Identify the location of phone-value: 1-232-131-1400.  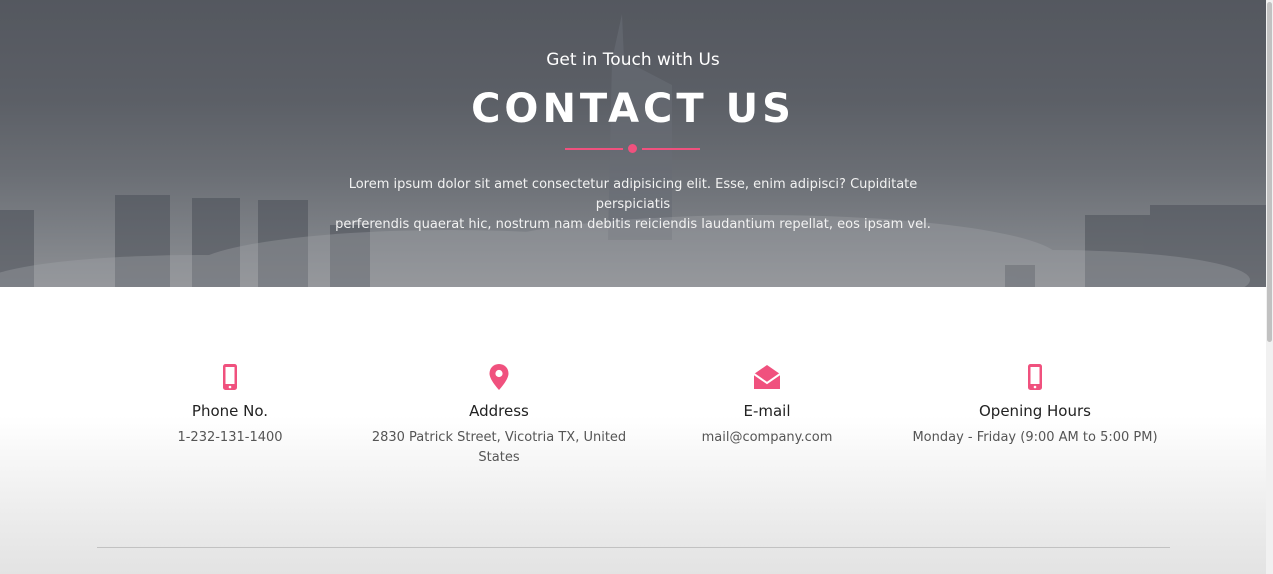
(230, 437).